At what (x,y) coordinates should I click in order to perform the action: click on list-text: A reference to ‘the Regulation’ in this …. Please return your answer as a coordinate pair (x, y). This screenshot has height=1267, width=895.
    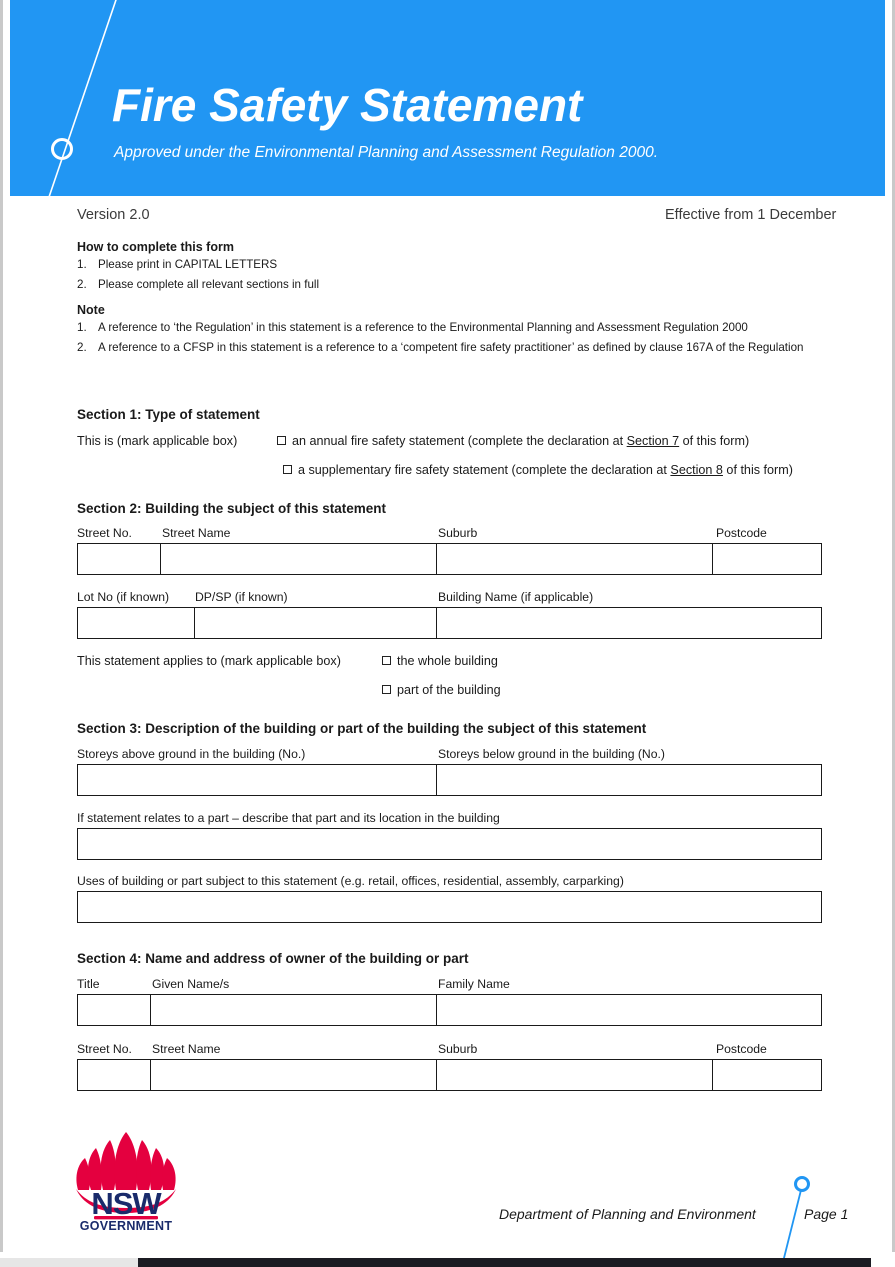
    Looking at the image, I should click on (423, 328).